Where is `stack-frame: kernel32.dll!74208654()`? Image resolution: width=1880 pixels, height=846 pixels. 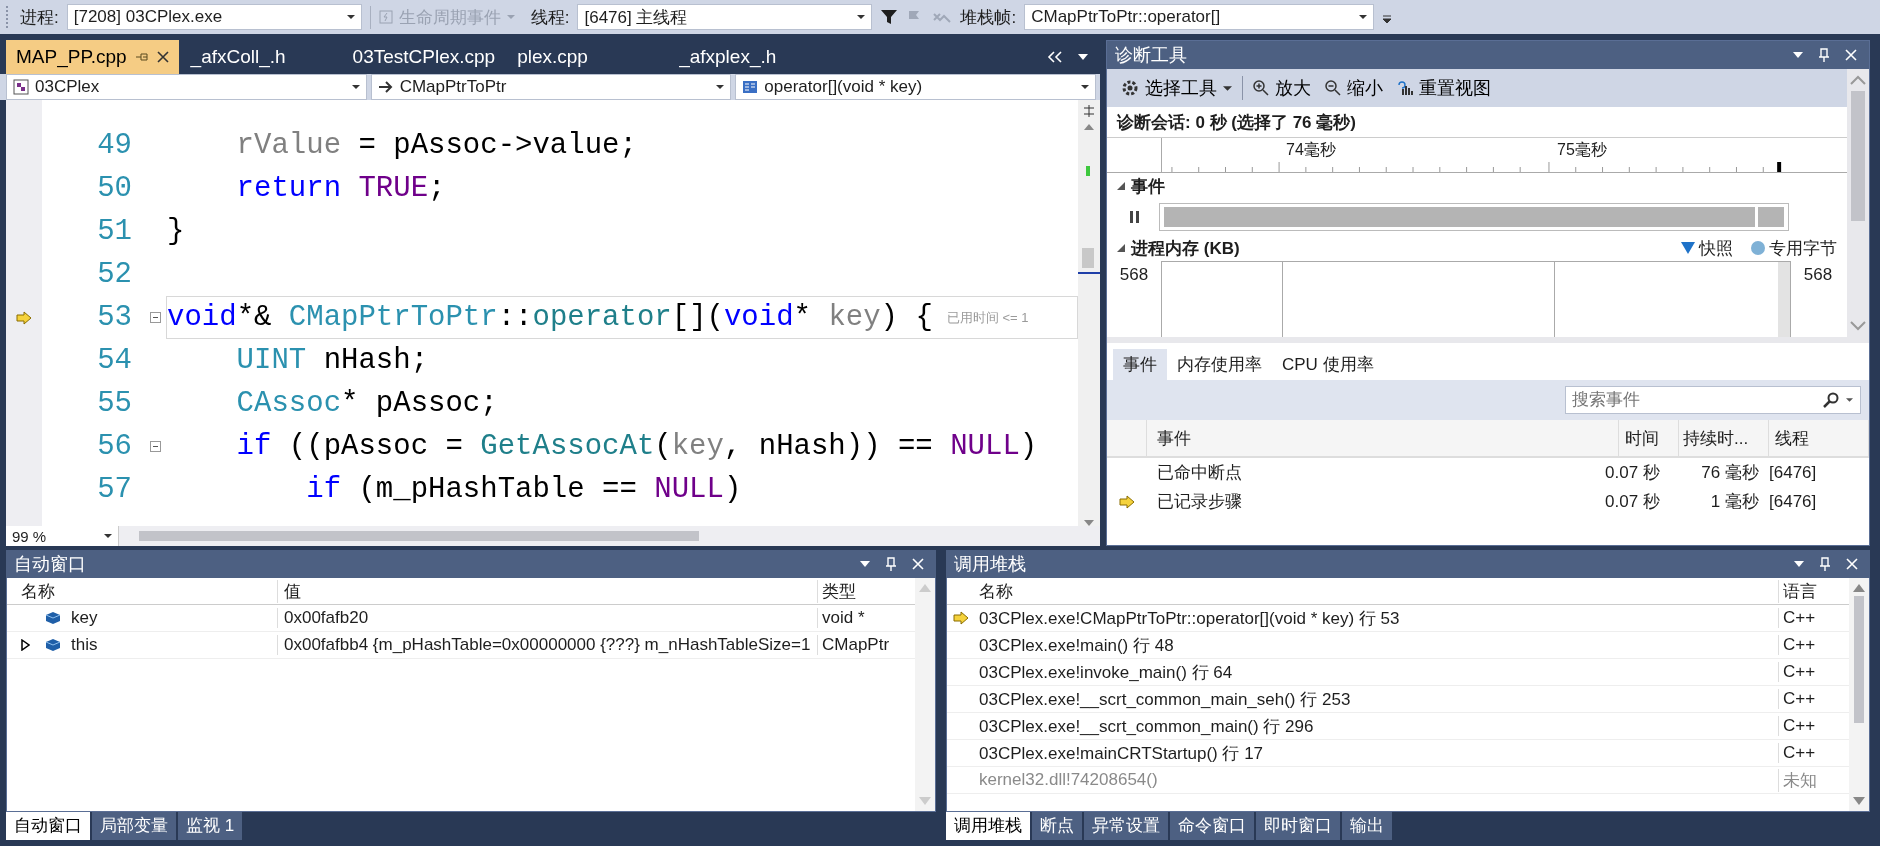 stack-frame: kernel32.dll!74208654() is located at coordinates (1376, 780).